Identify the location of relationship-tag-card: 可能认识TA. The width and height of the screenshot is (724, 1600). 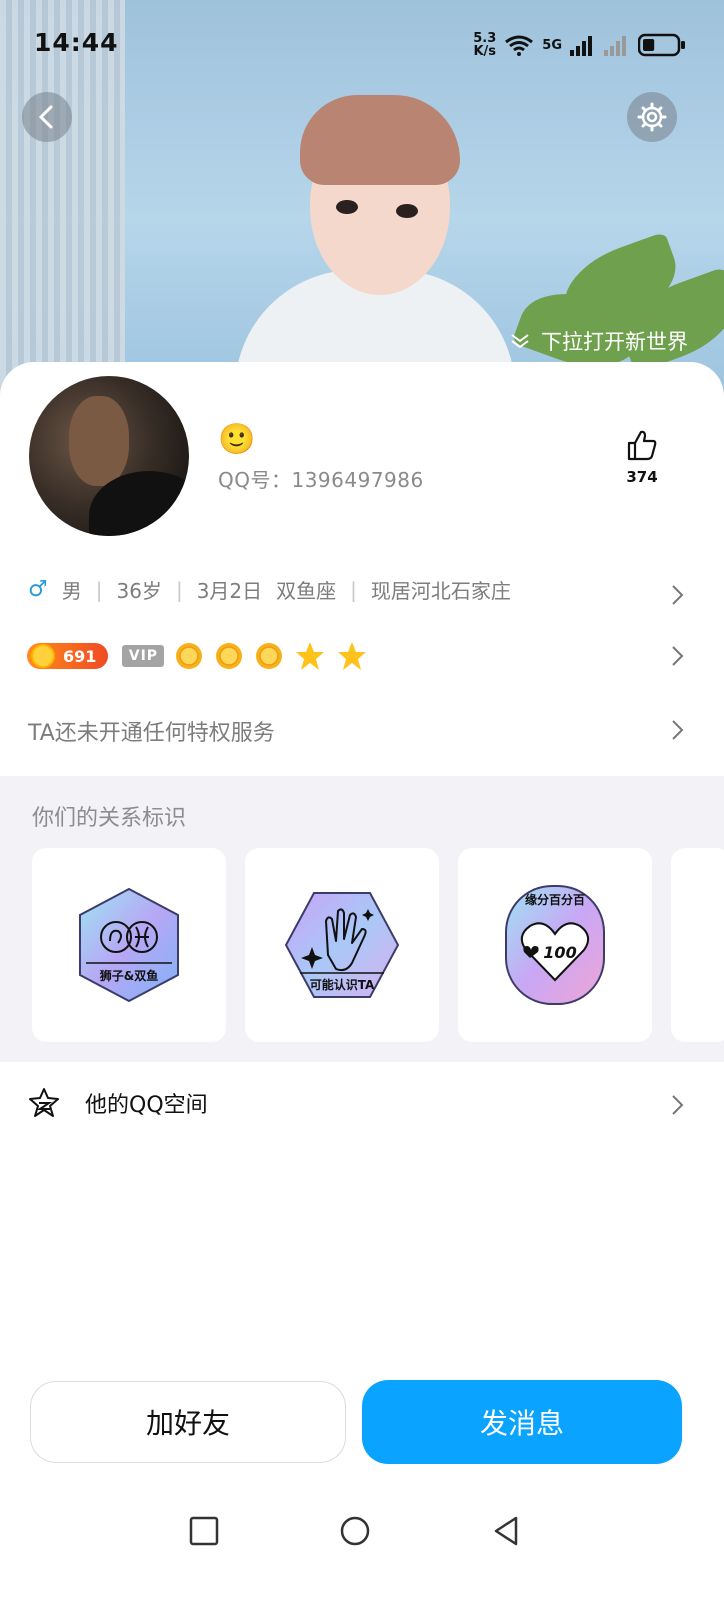
(342, 945).